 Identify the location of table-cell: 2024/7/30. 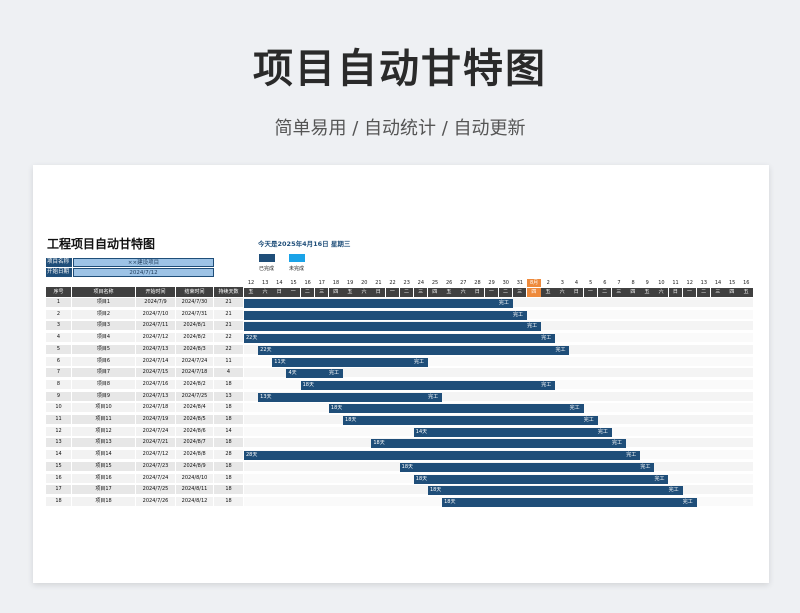
(194, 302).